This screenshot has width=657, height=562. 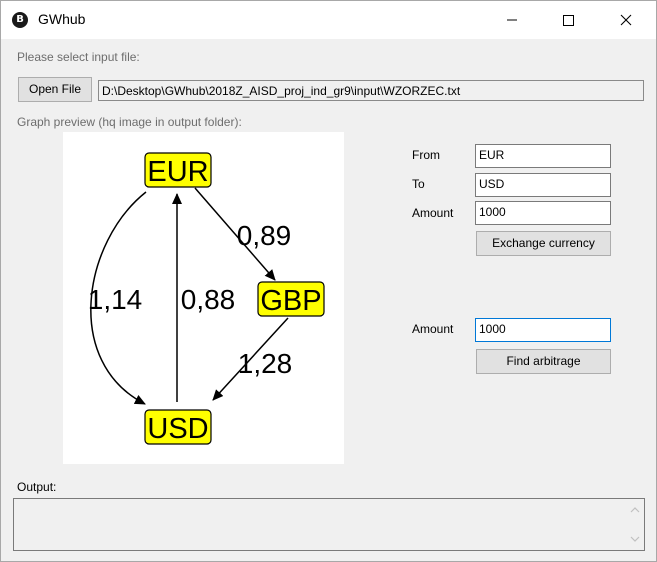 I want to click on node-gbp: GBP, so click(x=291, y=299).